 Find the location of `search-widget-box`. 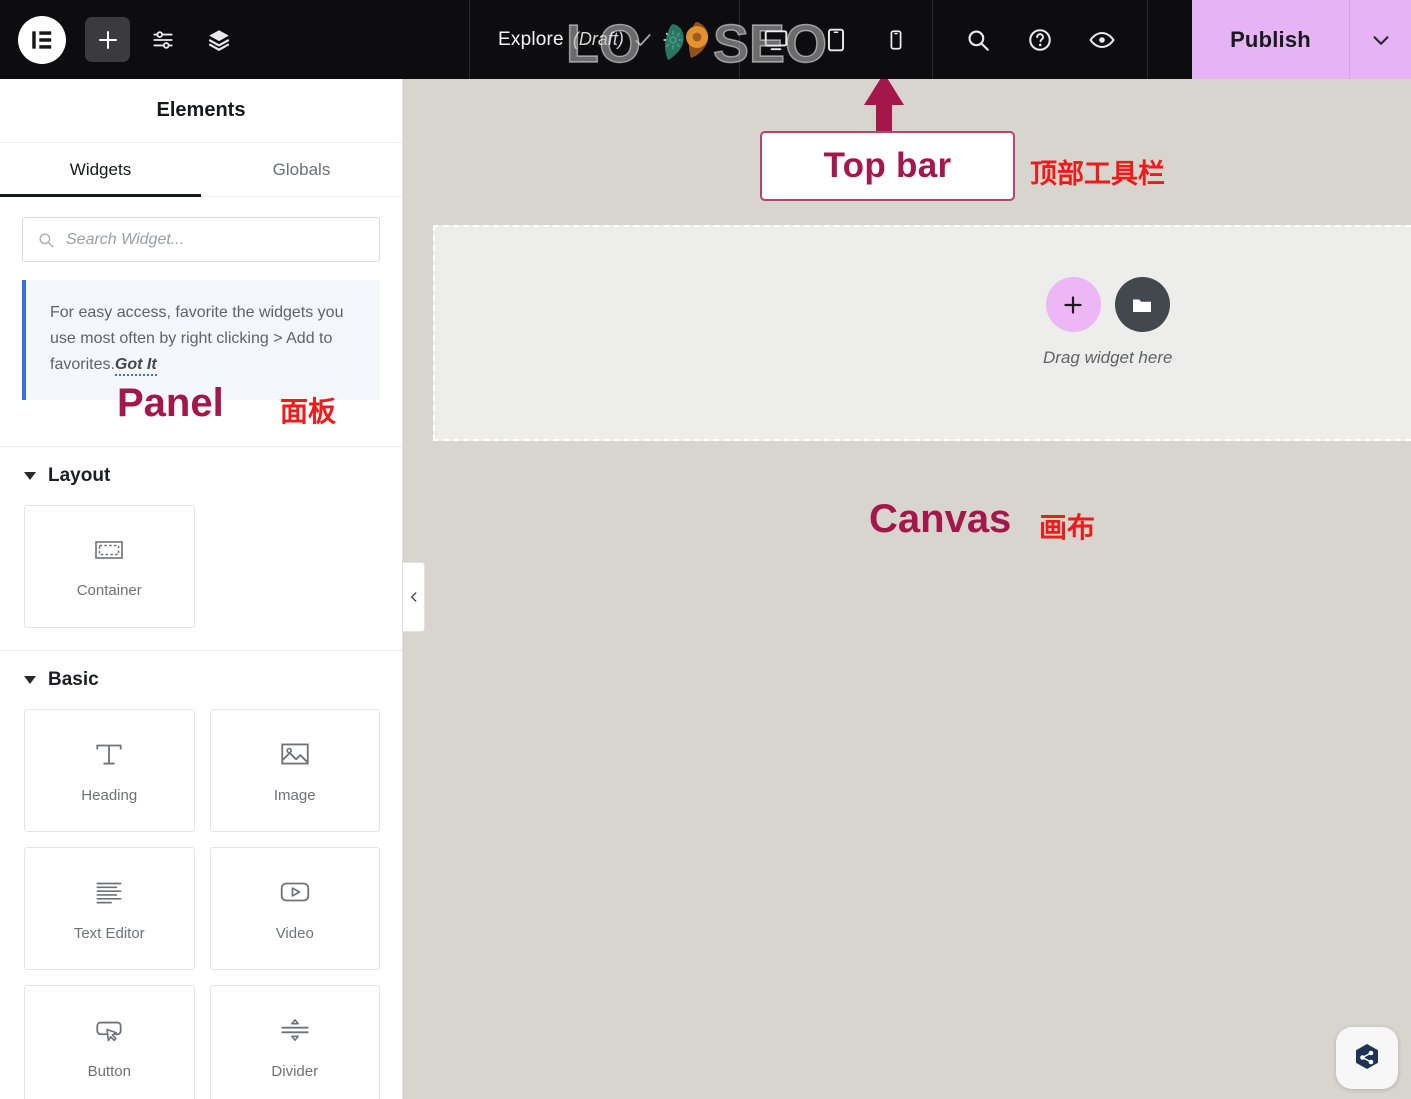

search-widget-box is located at coordinates (201, 239).